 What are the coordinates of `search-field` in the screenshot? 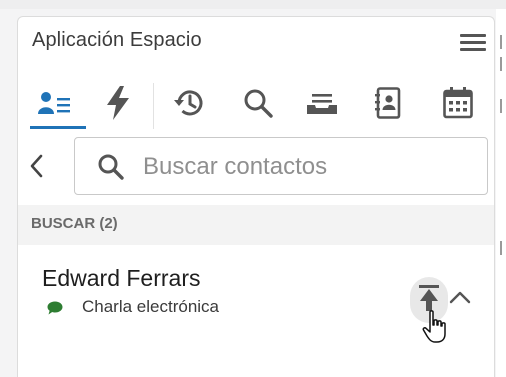 It's located at (281, 166).